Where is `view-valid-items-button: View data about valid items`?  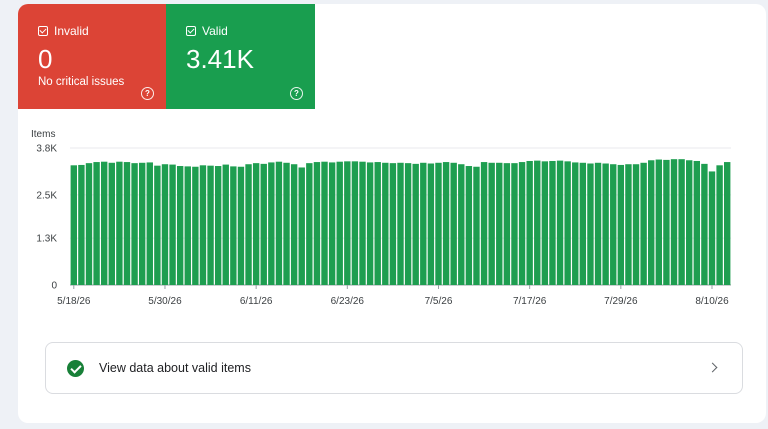
view-valid-items-button: View data about valid items is located at coordinates (394, 368).